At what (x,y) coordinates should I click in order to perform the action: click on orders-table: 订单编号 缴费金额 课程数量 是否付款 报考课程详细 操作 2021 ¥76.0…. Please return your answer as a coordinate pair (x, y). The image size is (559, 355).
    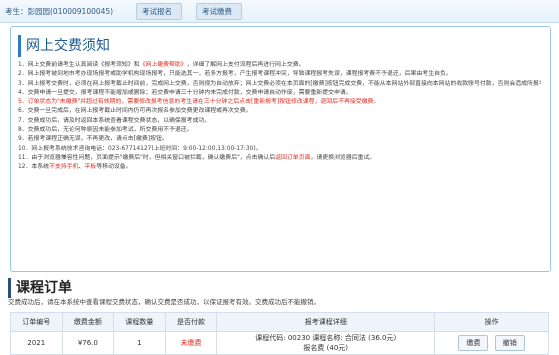
    Looking at the image, I should click on (279, 333).